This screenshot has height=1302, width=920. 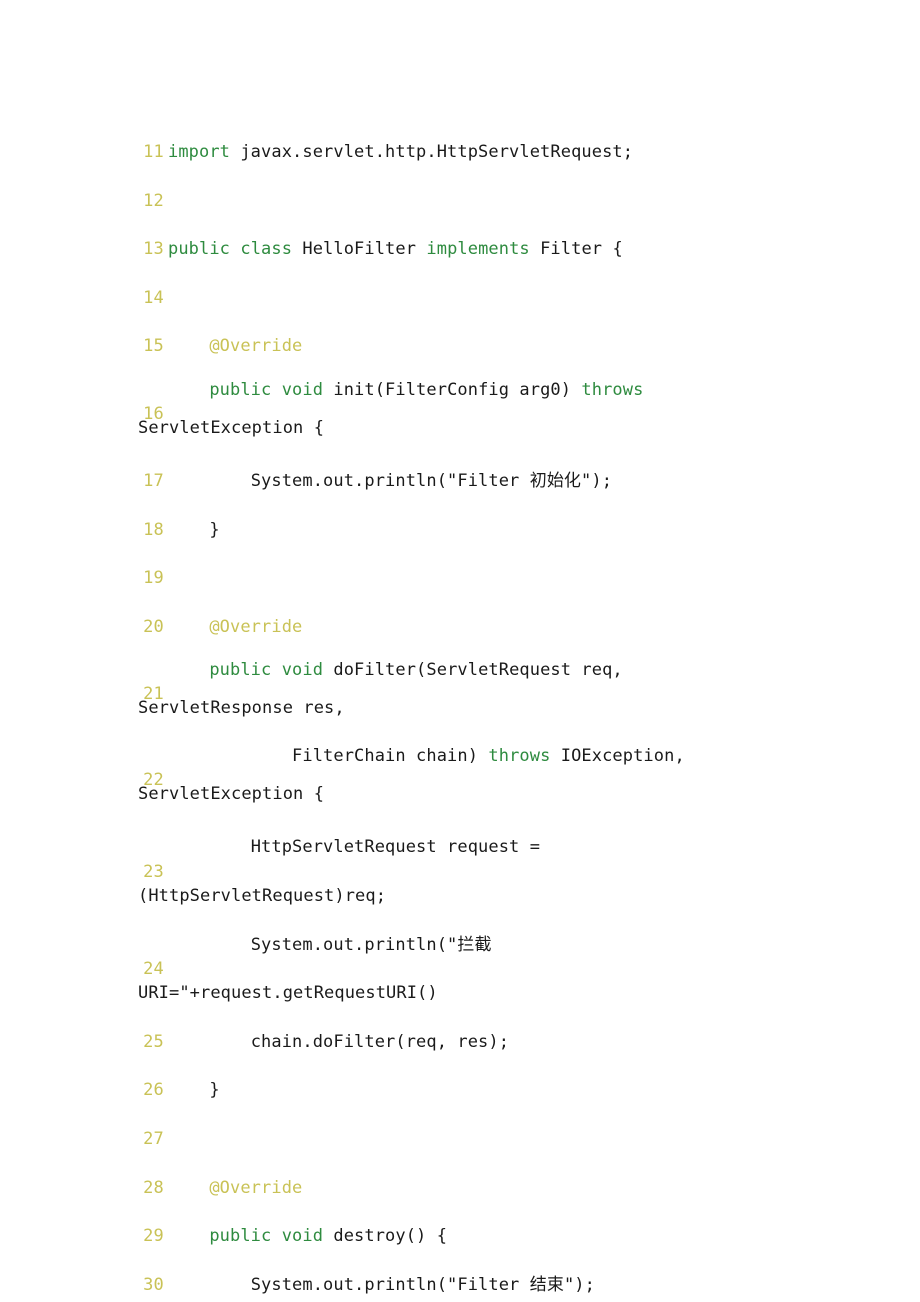 I want to click on code-line: 18 }, so click(x=463, y=530).